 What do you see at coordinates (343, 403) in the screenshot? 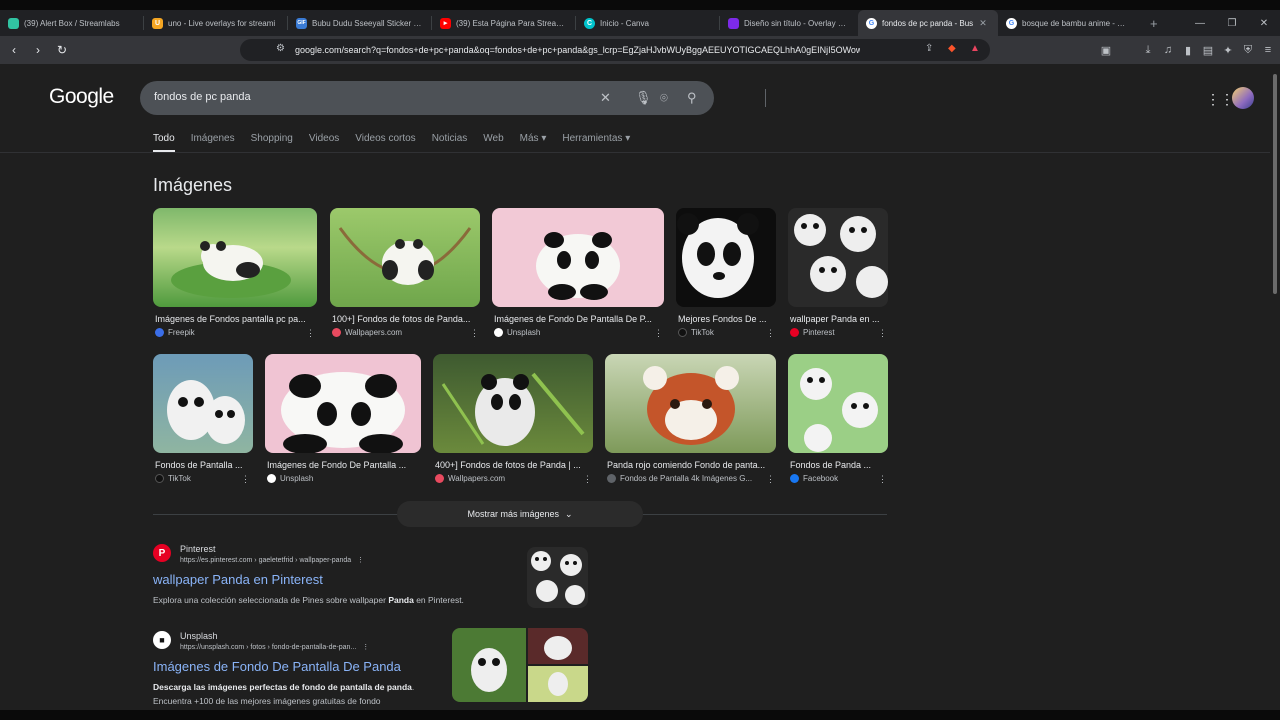
I see `panda-pink-closeup-thumbnail` at bounding box center [343, 403].